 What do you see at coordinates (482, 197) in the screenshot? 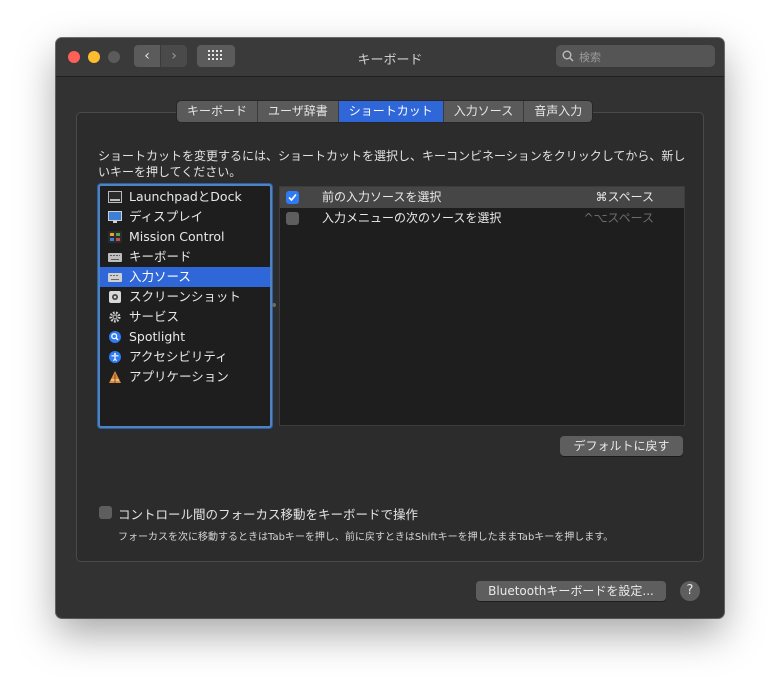
I see `shortcut-row: 前の入力ソースを選択 ⌘スペース` at bounding box center [482, 197].